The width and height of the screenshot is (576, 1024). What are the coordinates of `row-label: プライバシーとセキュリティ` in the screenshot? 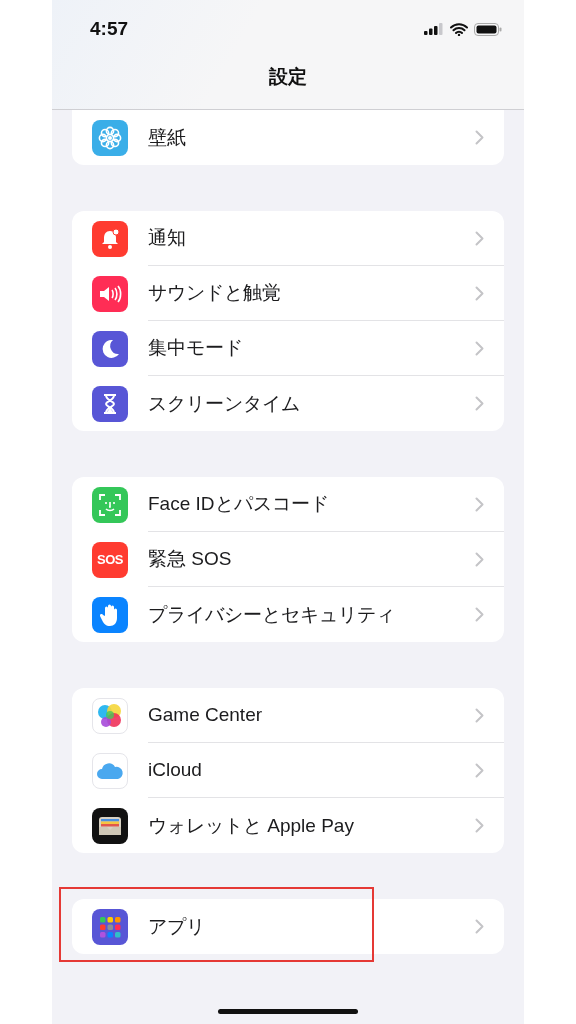 It's located at (271, 614).